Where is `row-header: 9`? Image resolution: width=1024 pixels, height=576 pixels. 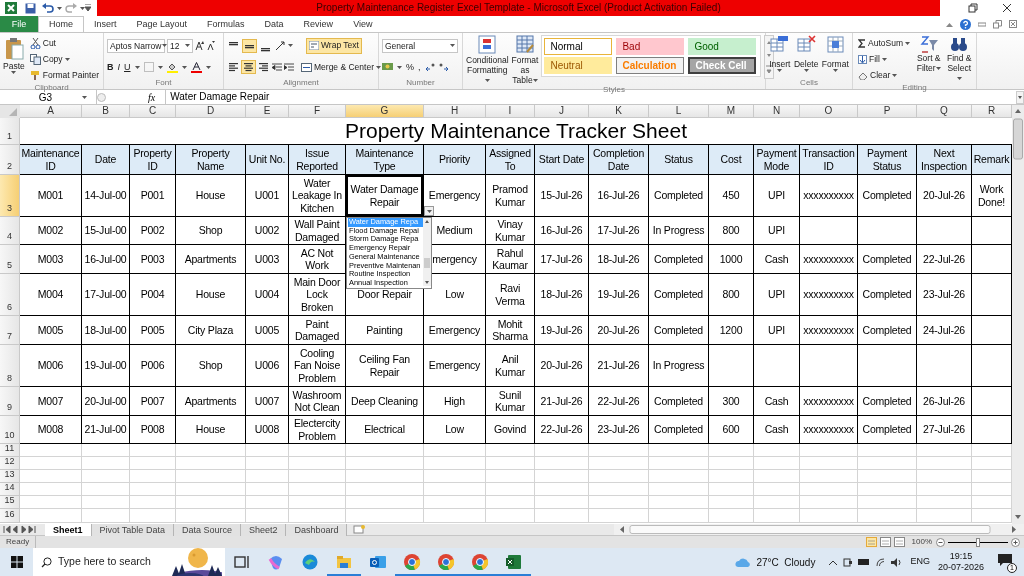 row-header: 9 is located at coordinates (10, 401).